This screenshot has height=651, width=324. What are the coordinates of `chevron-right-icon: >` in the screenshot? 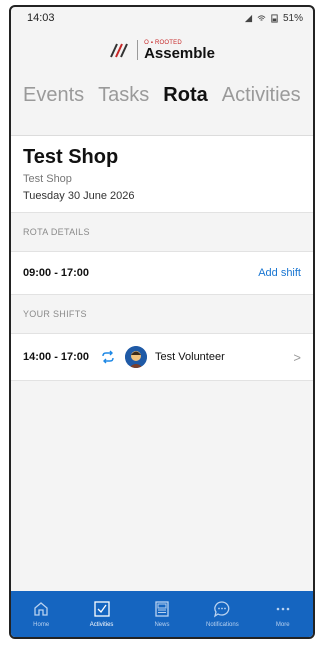 It's located at (297, 357).